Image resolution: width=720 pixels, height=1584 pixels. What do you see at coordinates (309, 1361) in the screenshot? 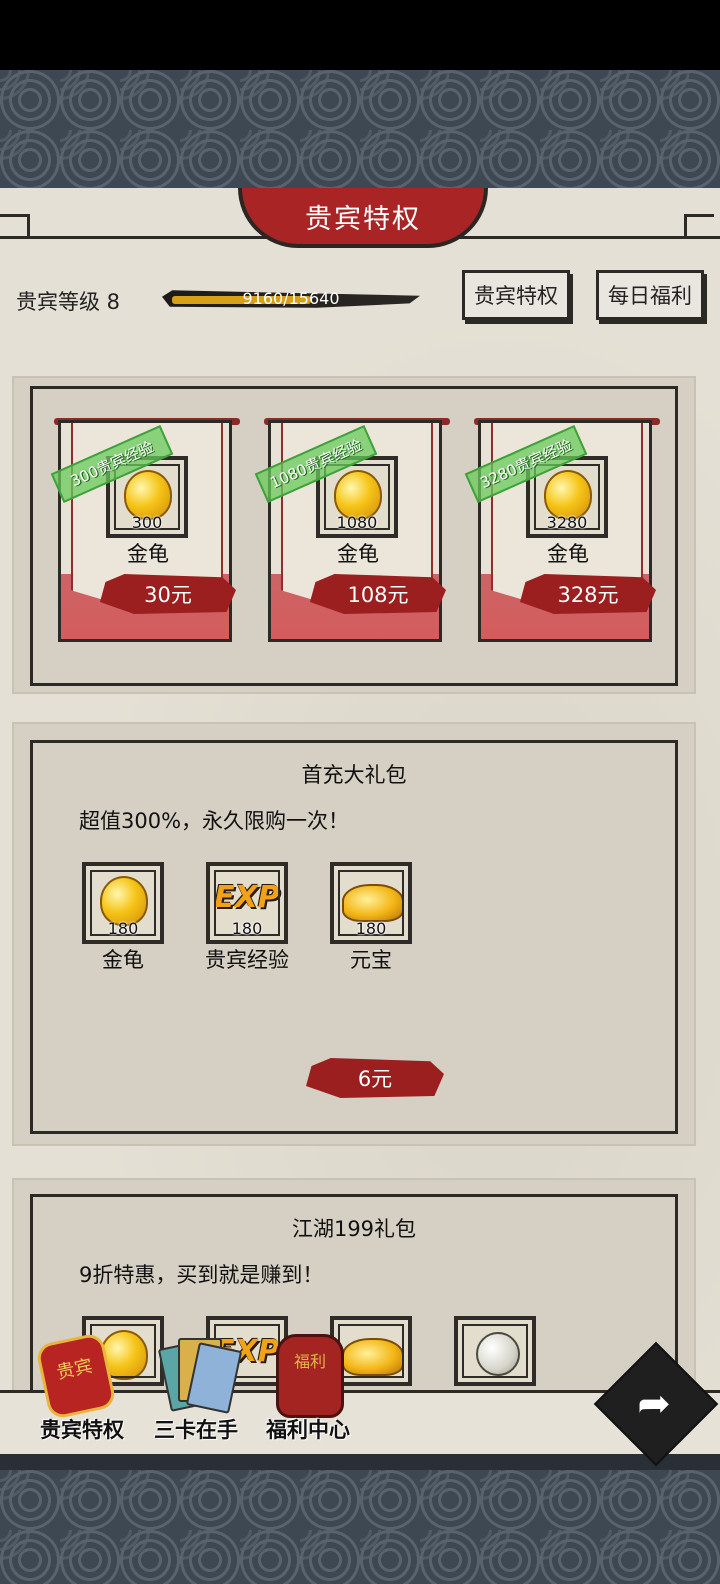
I see `lucky-bag-text: 福利` at bounding box center [309, 1361].